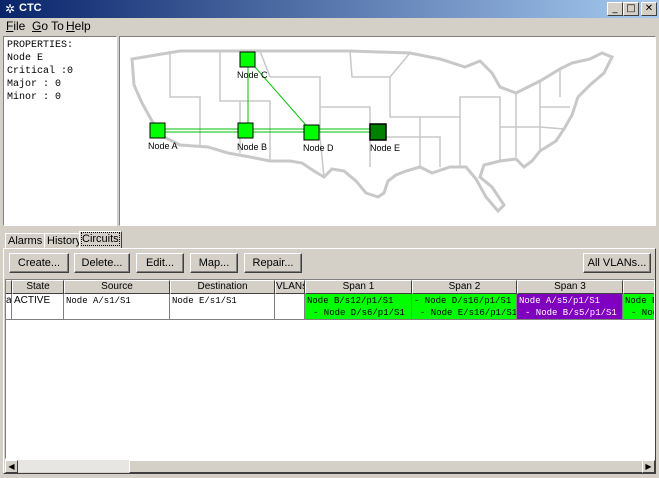 The height and width of the screenshot is (478, 659). Describe the element at coordinates (329, 26) in the screenshot. I see `menu-bar: File Go To Help` at that location.